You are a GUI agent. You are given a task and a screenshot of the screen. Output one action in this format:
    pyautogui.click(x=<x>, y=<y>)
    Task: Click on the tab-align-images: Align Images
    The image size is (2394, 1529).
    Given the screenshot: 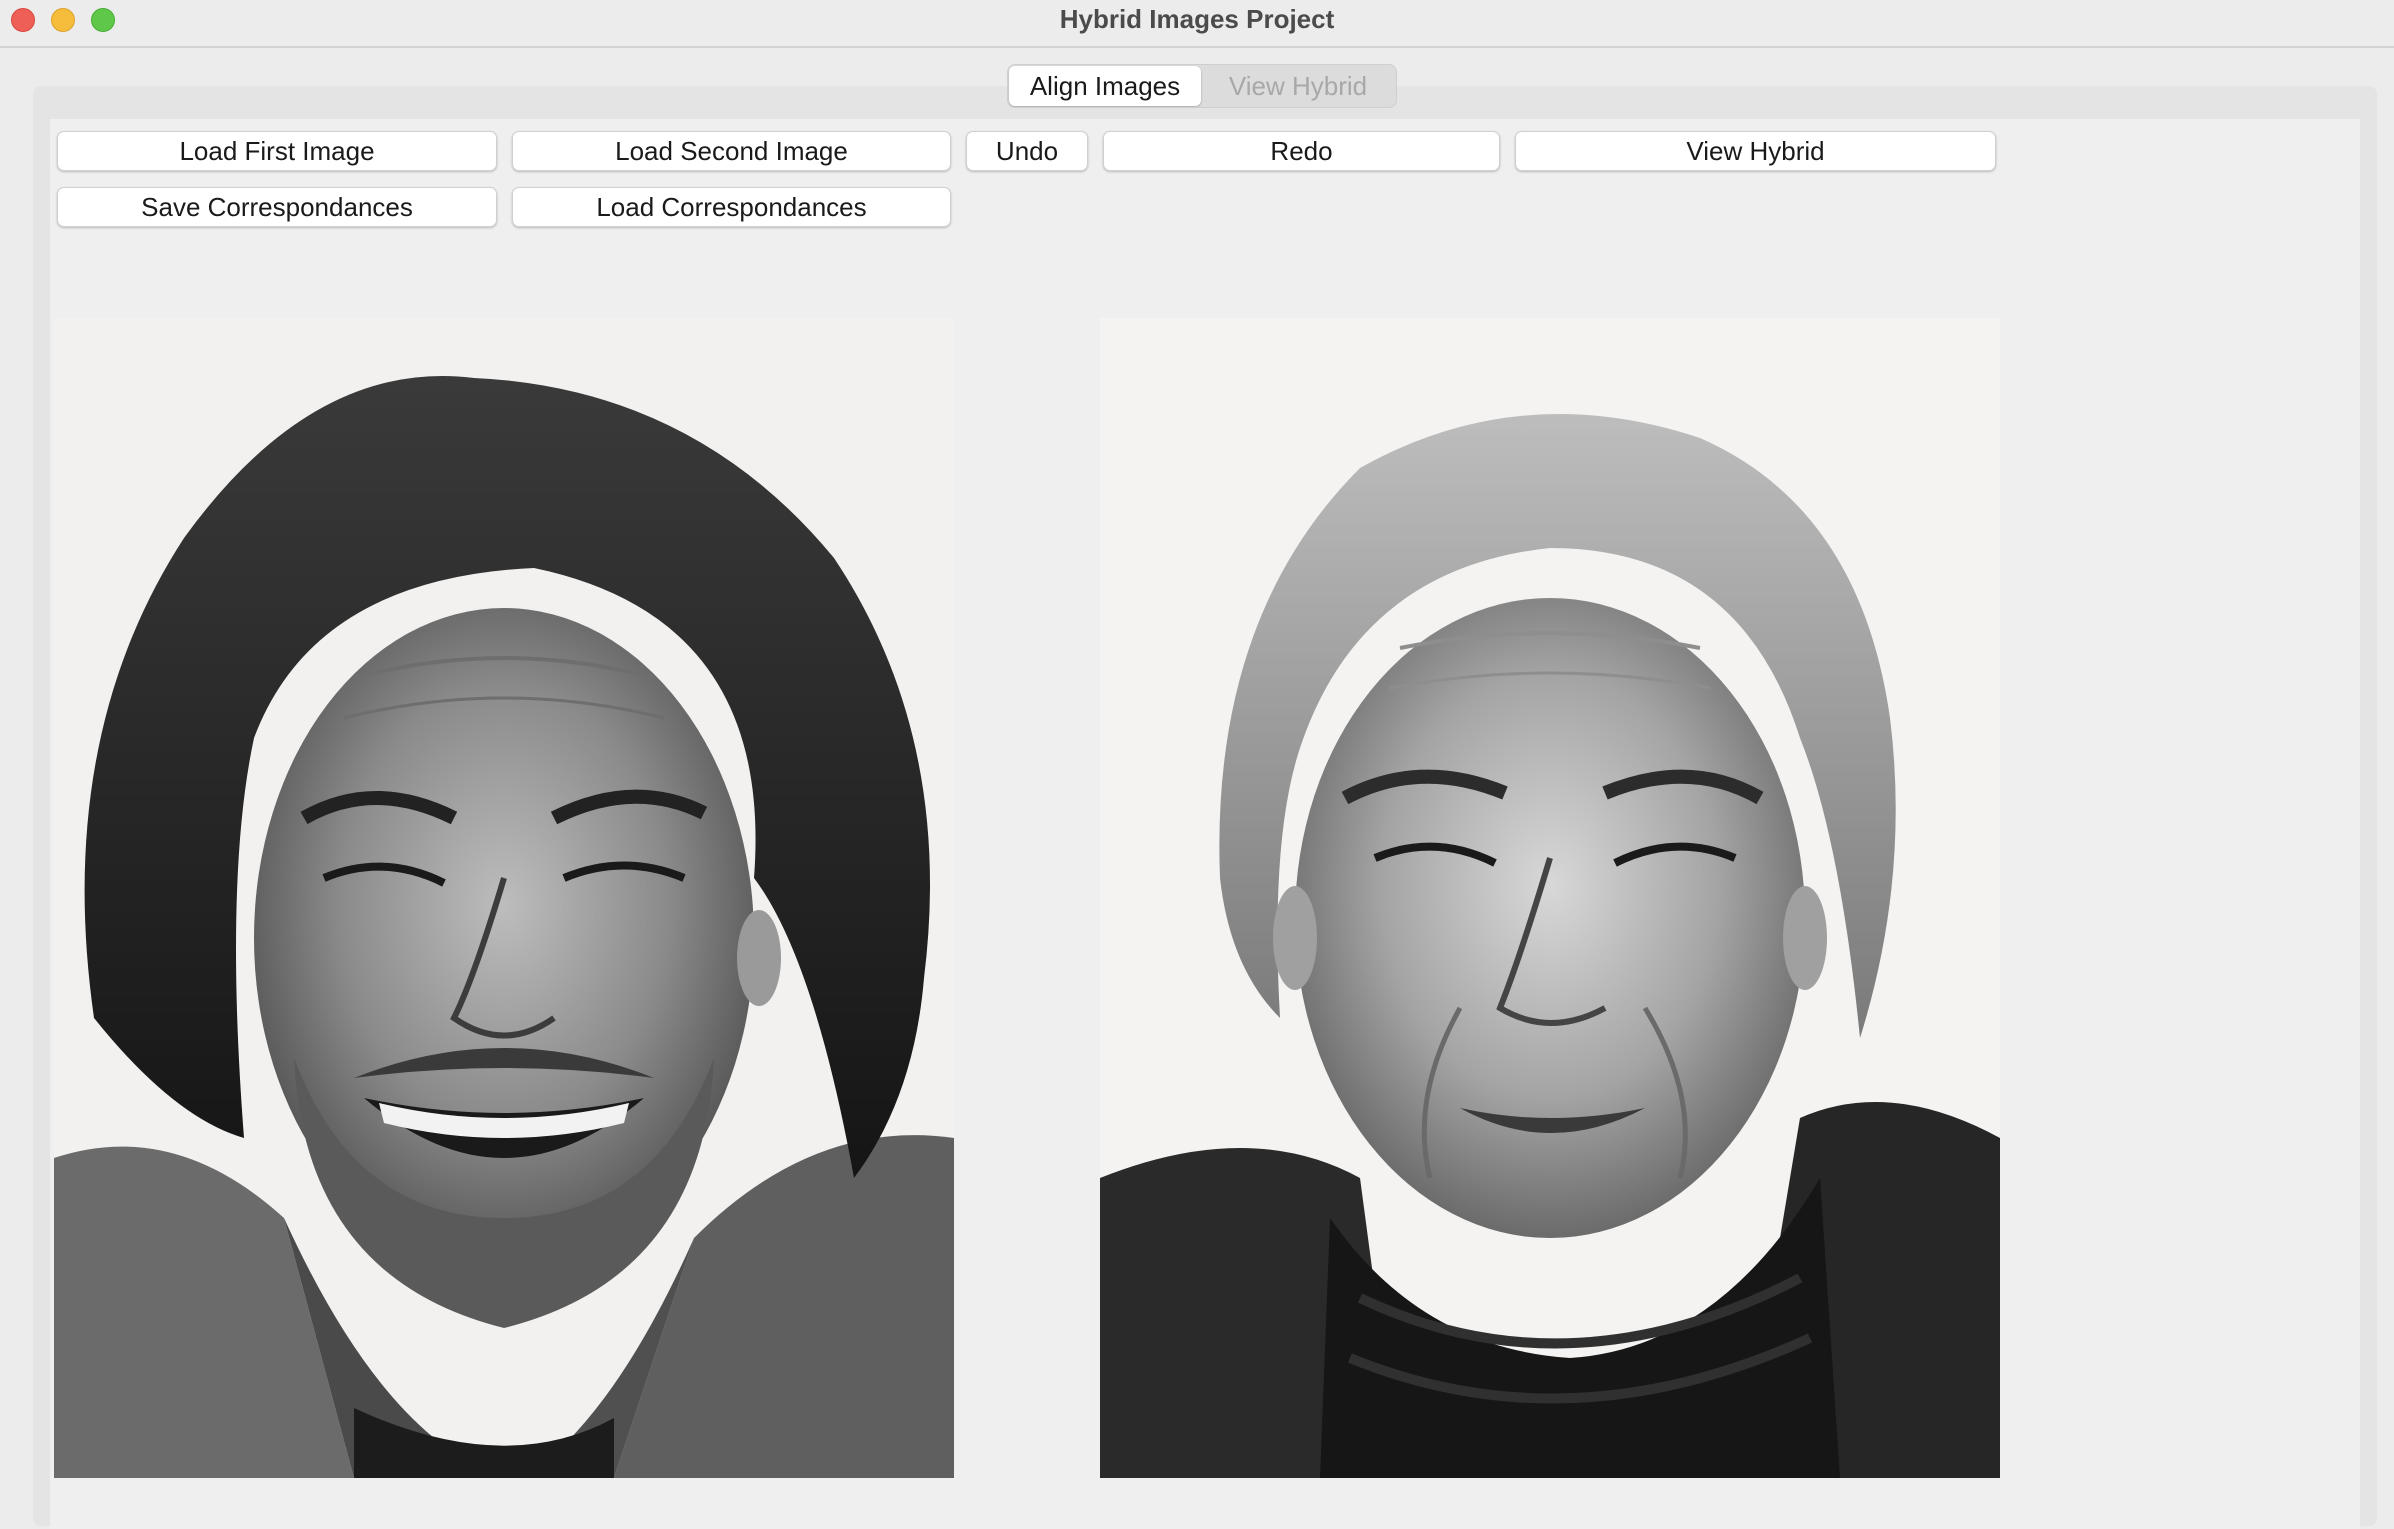 What is the action you would take?
    pyautogui.click(x=1105, y=86)
    